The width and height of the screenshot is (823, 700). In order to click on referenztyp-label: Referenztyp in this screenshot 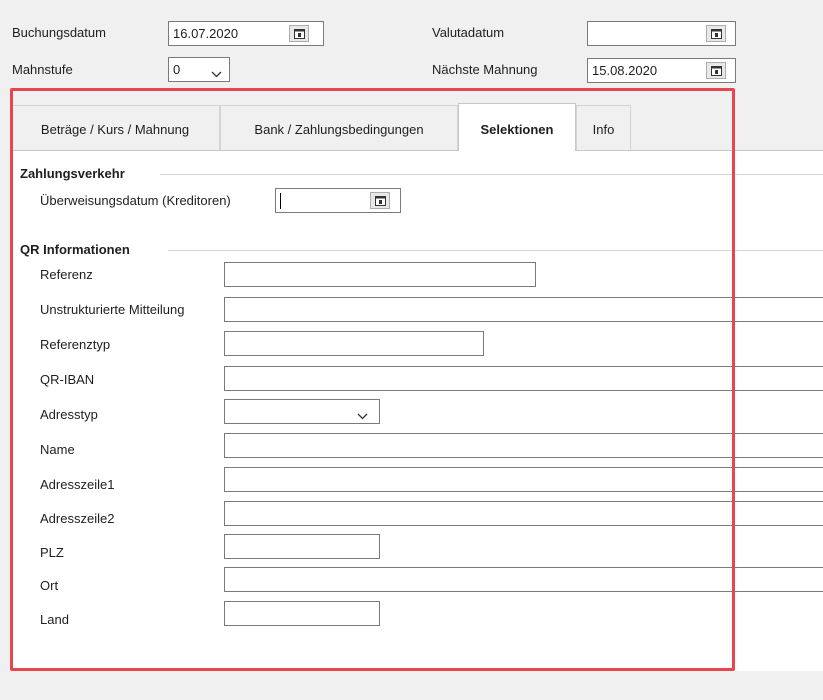, I will do `click(75, 344)`.